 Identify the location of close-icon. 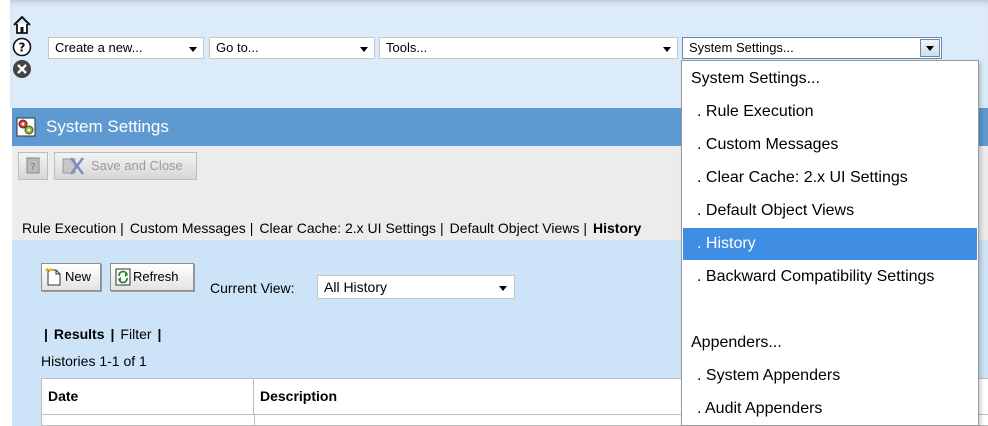
(22, 69).